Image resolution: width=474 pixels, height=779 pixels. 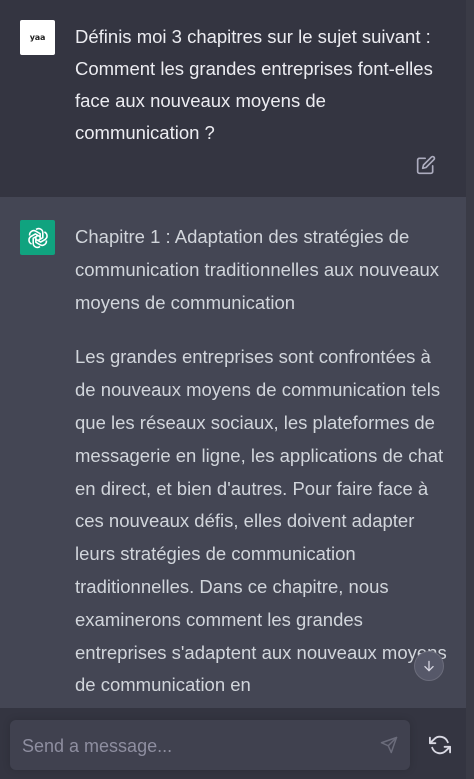 I want to click on message-input-box, so click(x=210, y=746).